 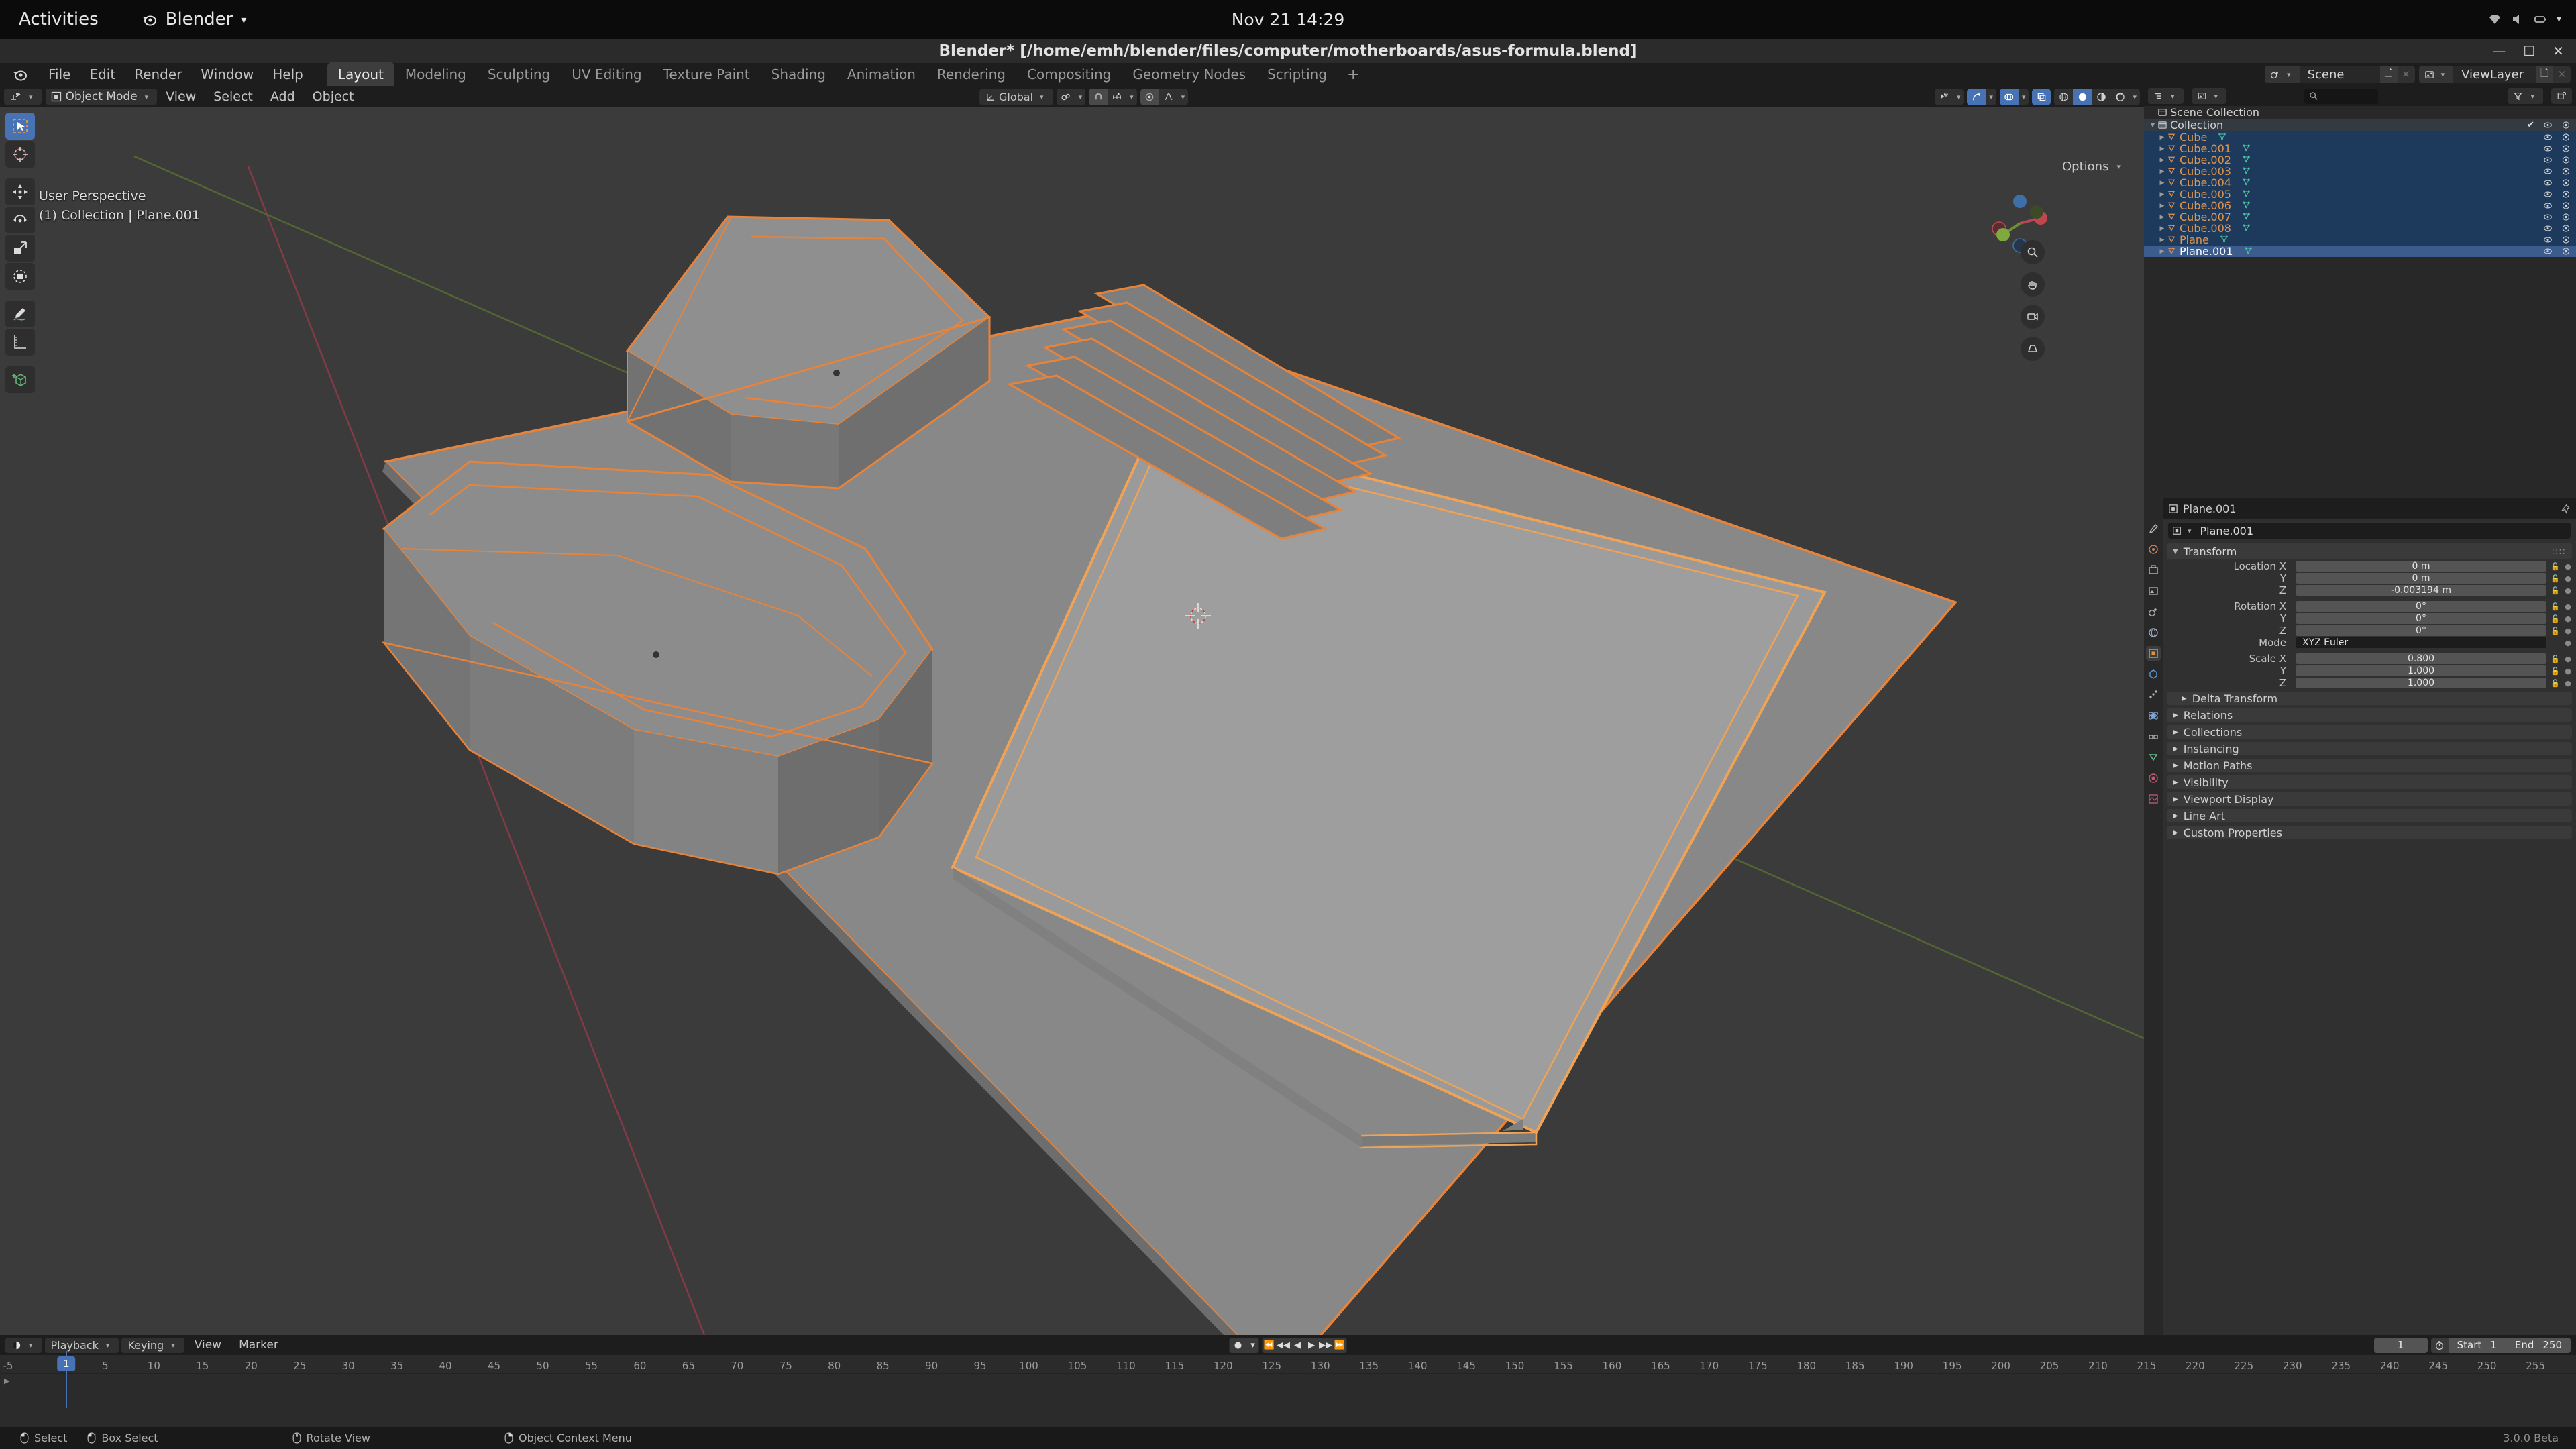 What do you see at coordinates (1326, 1345) in the screenshot?
I see `next-keyframe-button: ▶▶` at bounding box center [1326, 1345].